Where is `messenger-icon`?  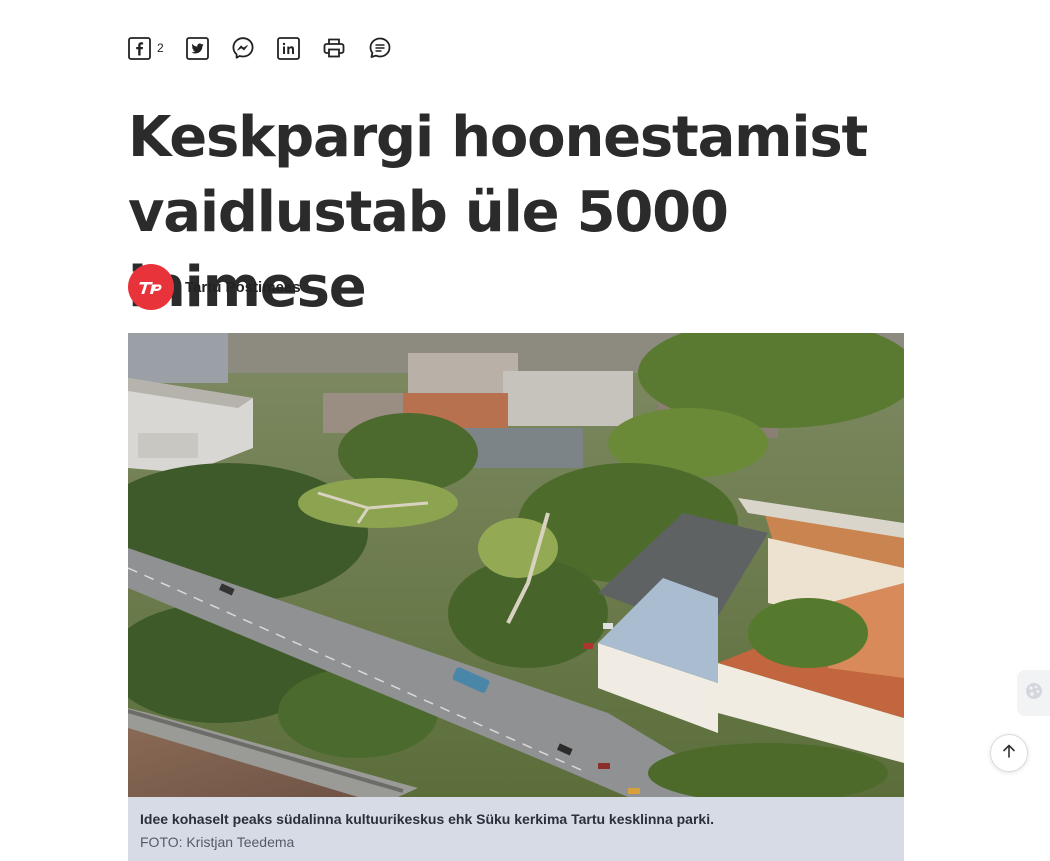
messenger-icon is located at coordinates (243, 48).